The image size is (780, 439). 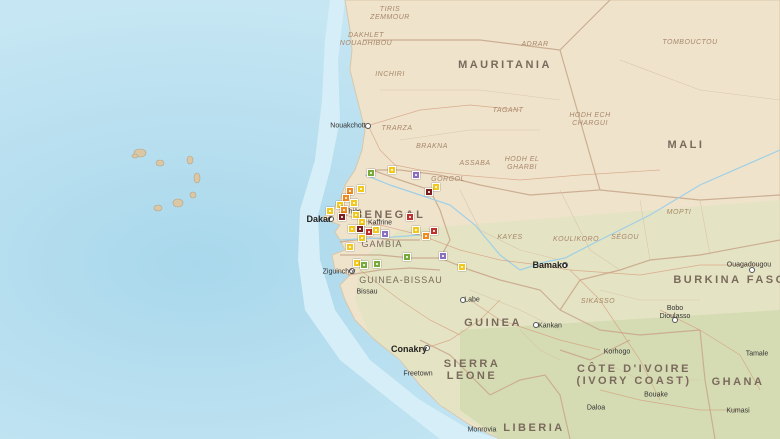 I want to click on city-label-bouake: Bouake, so click(x=656, y=395).